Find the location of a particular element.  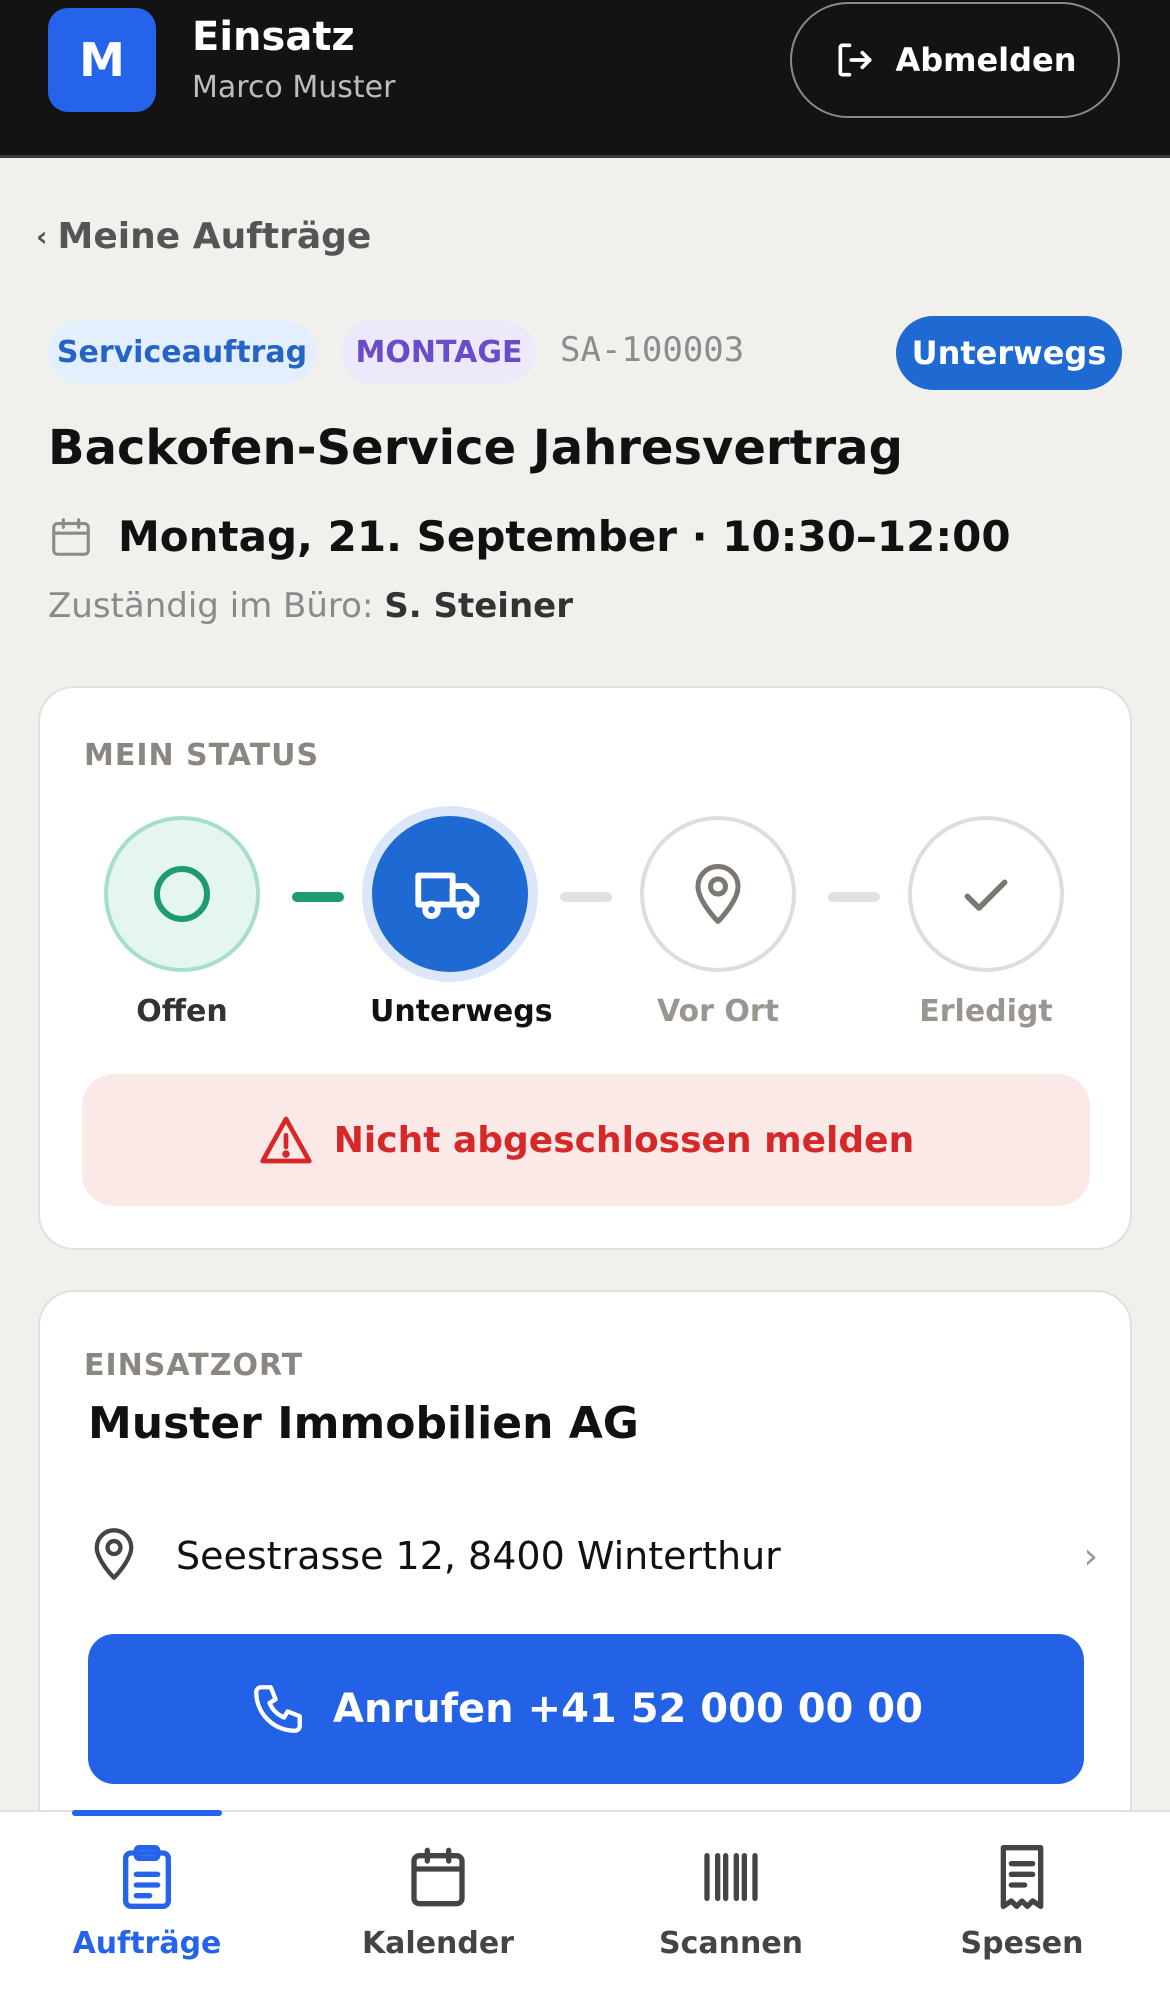

nav-label: Spesen is located at coordinates (1022, 1943).